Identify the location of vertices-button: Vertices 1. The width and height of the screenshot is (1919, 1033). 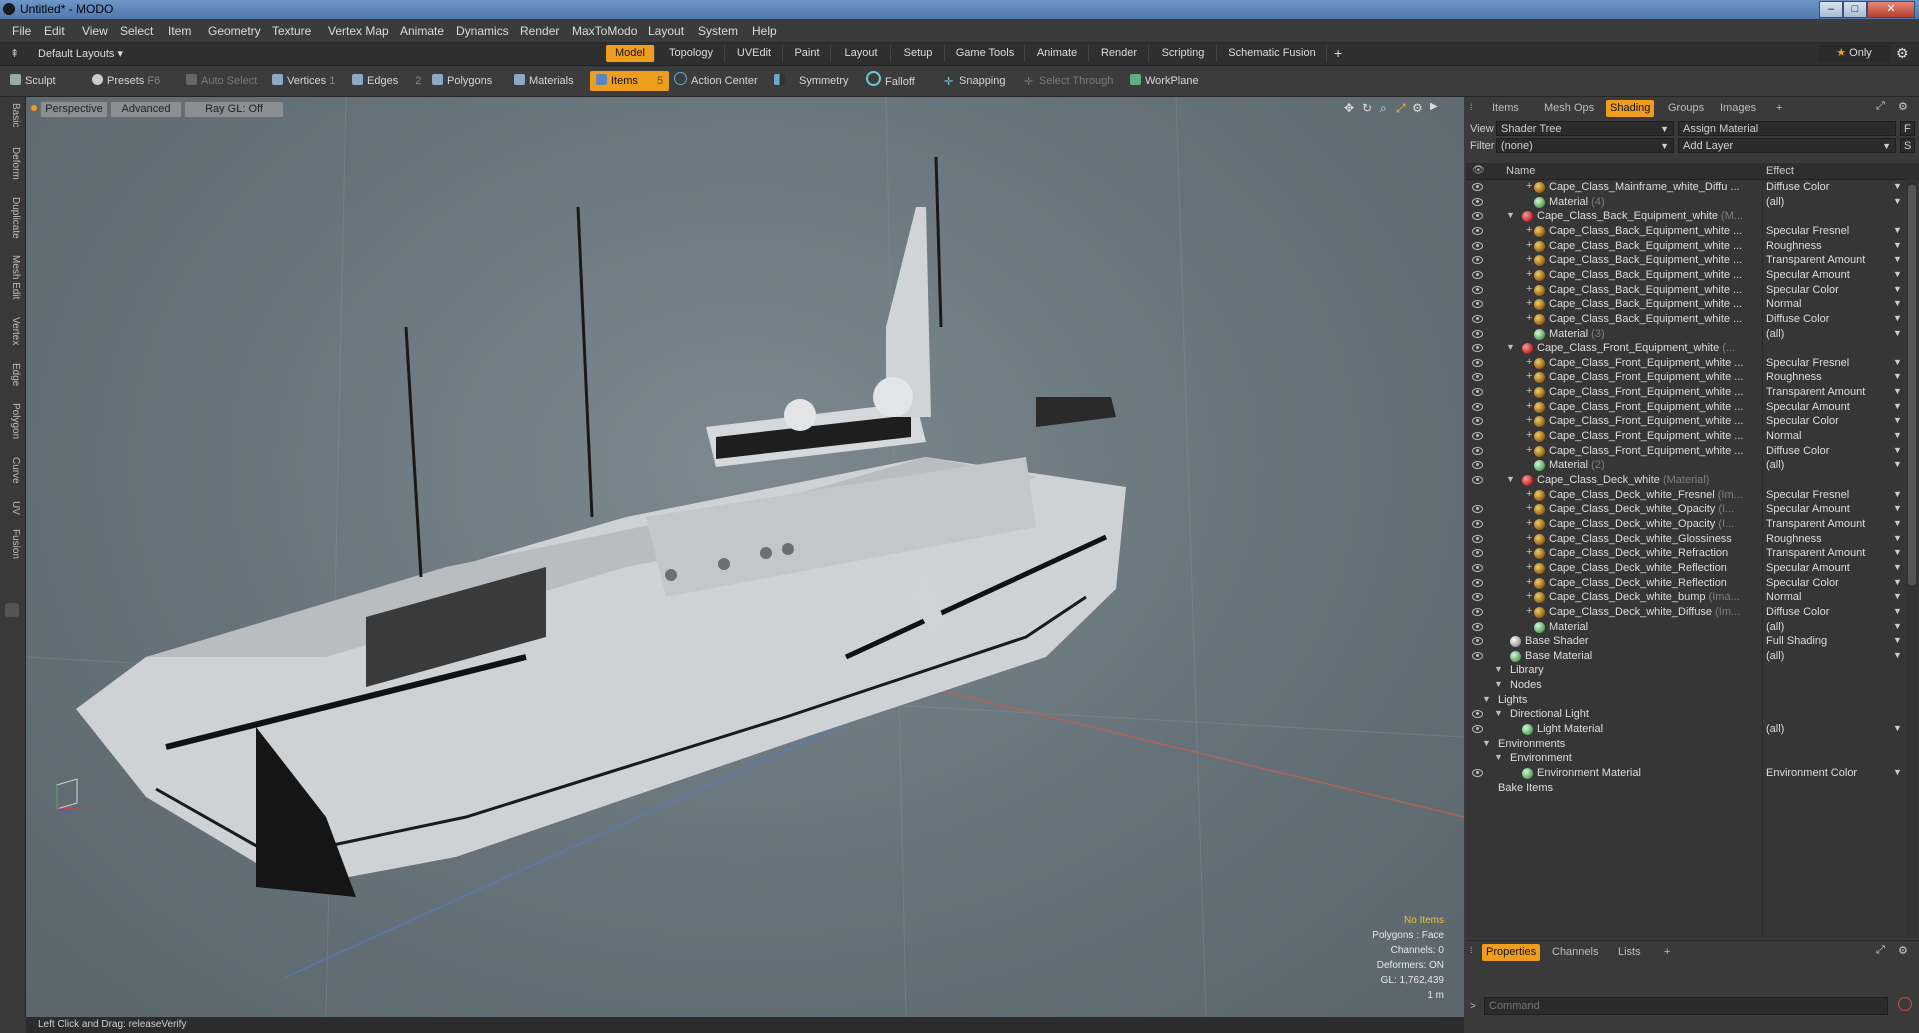
(303, 81).